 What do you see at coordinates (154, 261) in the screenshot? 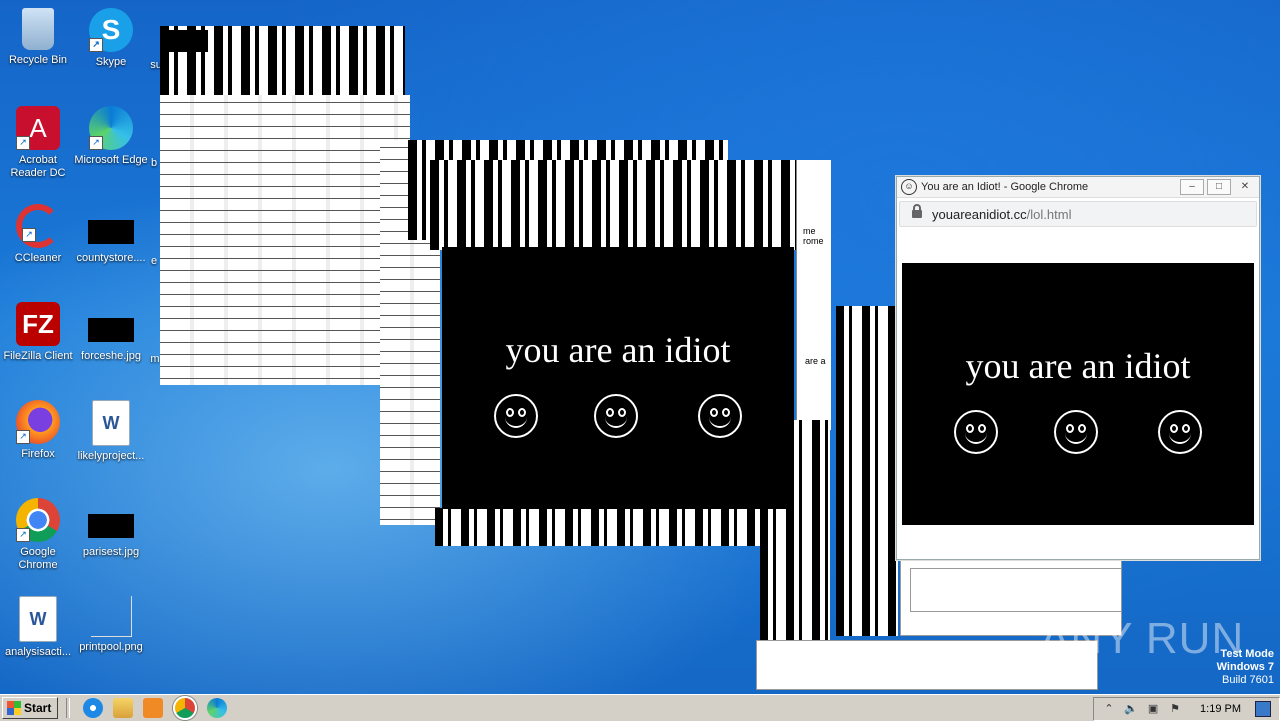
I see `partial-label: e` at bounding box center [154, 261].